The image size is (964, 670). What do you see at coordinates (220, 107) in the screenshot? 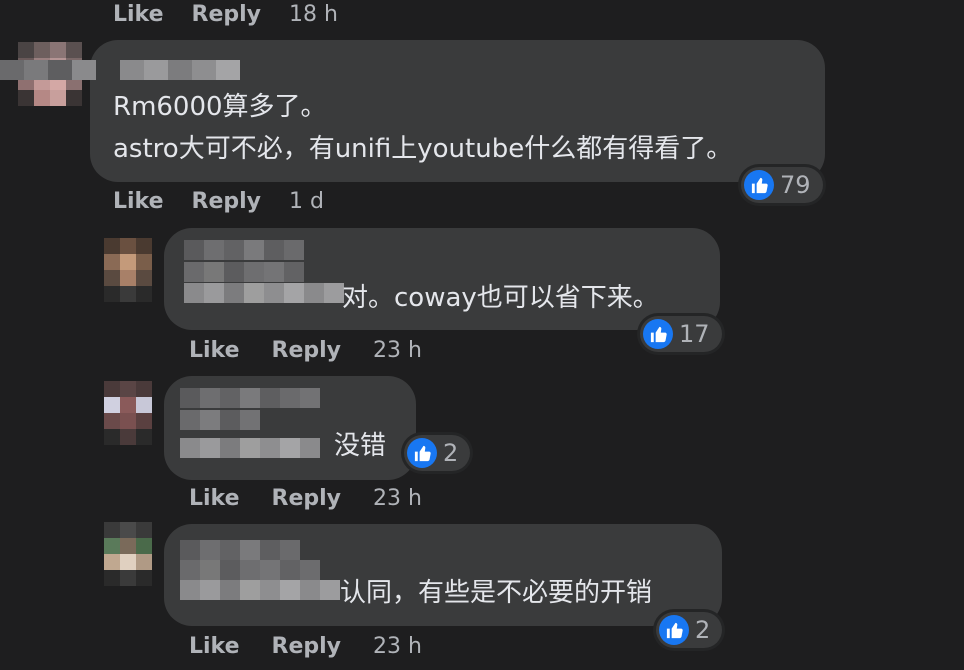
I see `comment-text-line-1: Rm6000算多了。` at bounding box center [220, 107].